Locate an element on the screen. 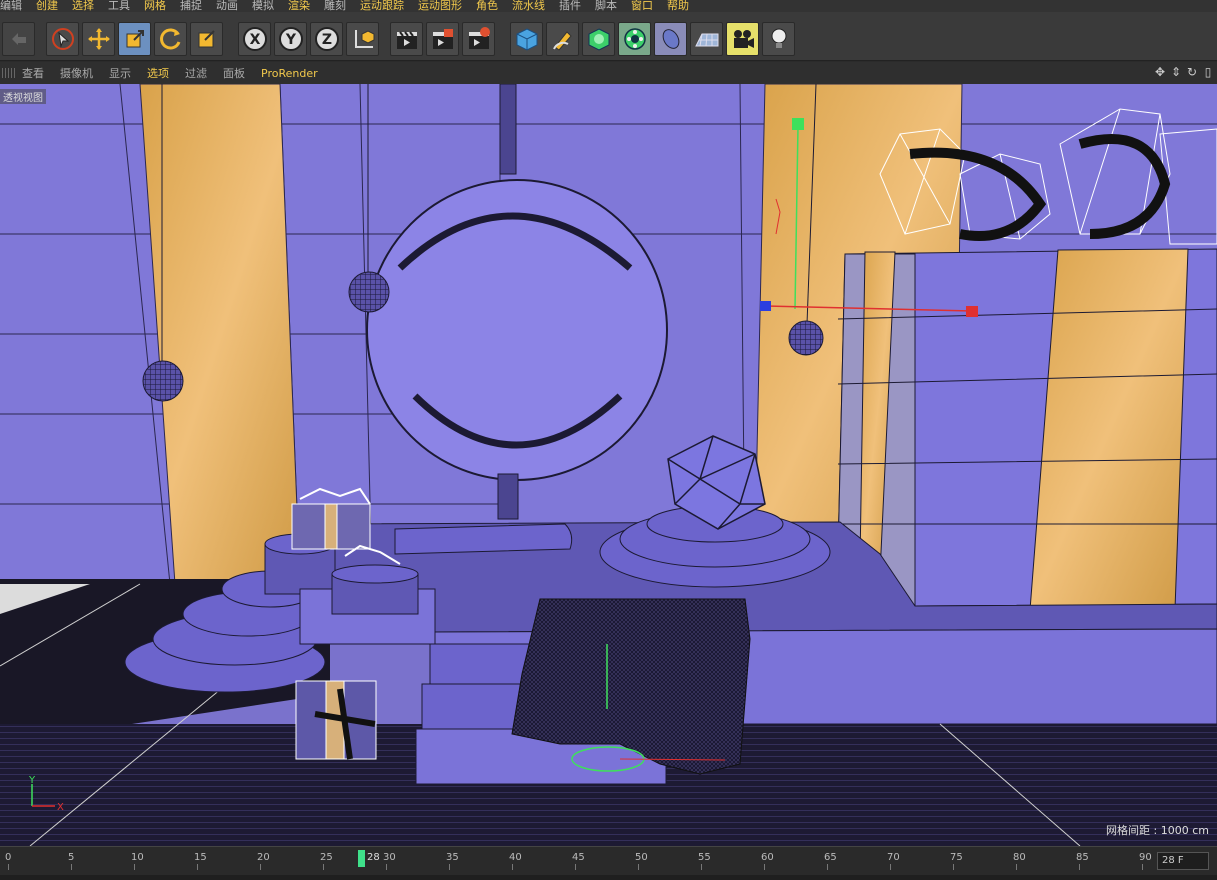 The width and height of the screenshot is (1217, 880). undo-button is located at coordinates (18, 39).